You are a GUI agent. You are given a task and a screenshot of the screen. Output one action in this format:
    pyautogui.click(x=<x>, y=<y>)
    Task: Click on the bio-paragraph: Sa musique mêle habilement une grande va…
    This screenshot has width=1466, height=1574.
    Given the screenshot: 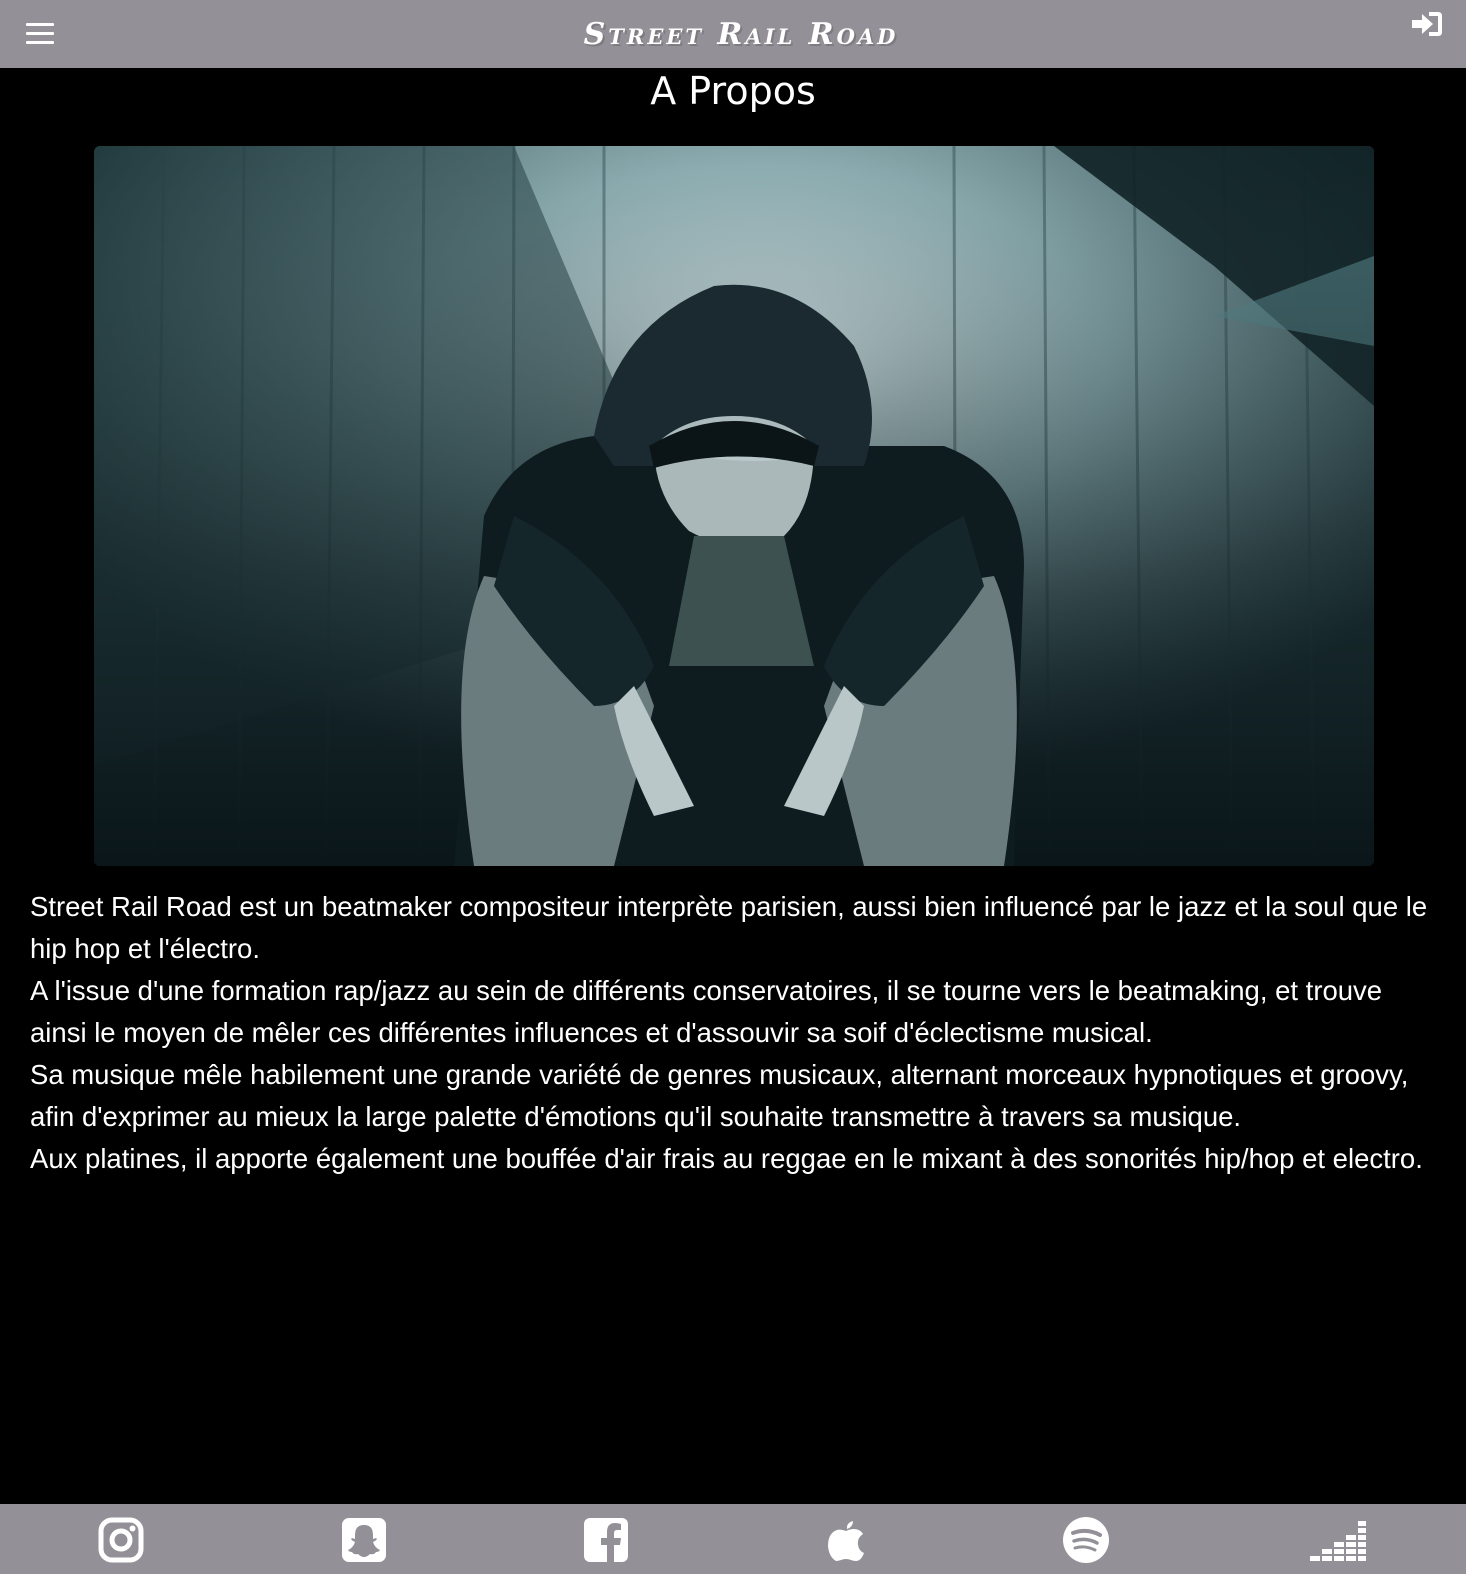 What is the action you would take?
    pyautogui.click(x=719, y=1095)
    